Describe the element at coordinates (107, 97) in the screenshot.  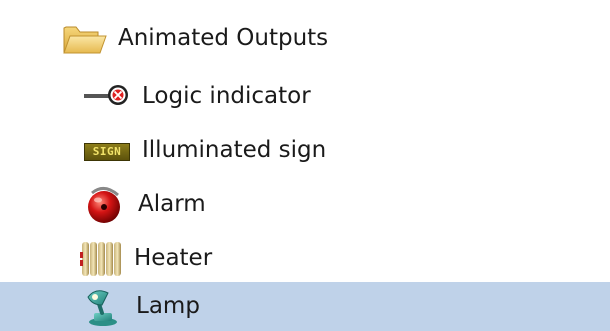
I see `logic-indicator-icon` at that location.